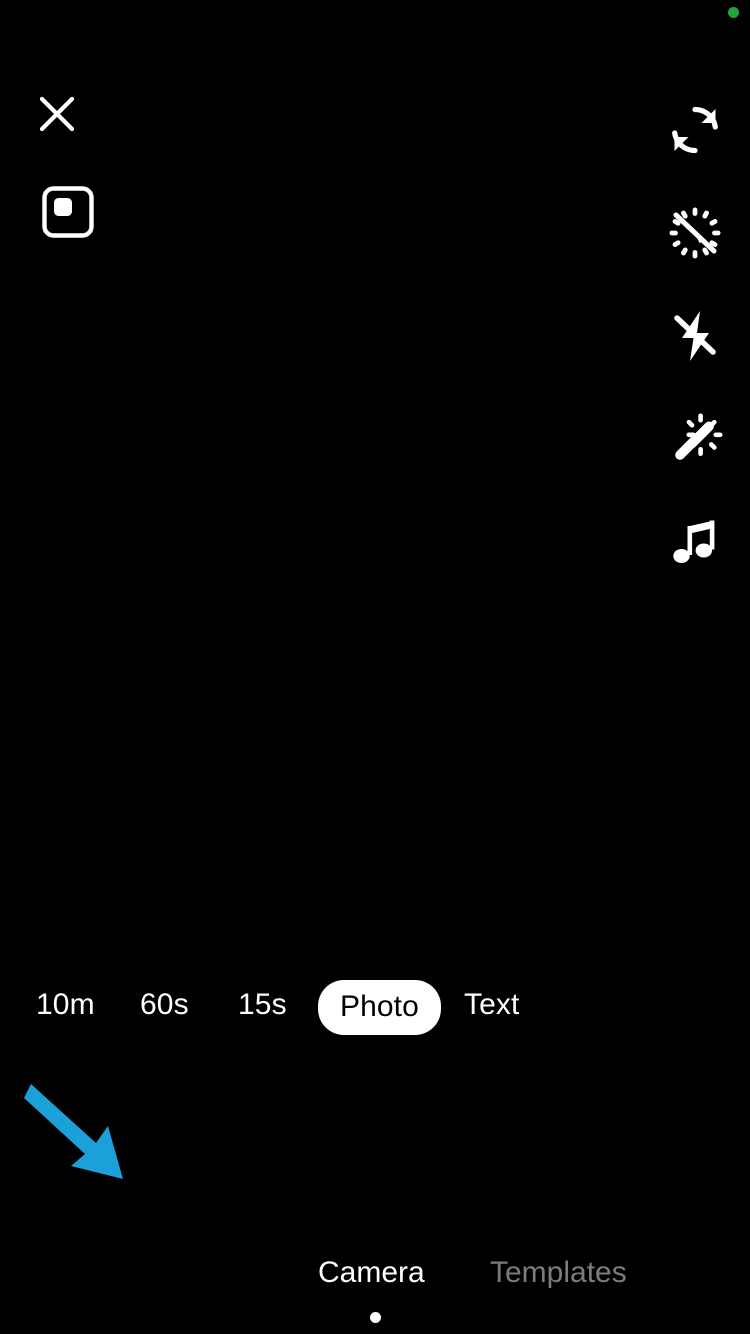 The width and height of the screenshot is (750, 1334). I want to click on mode-15s: 15s, so click(262, 1005).